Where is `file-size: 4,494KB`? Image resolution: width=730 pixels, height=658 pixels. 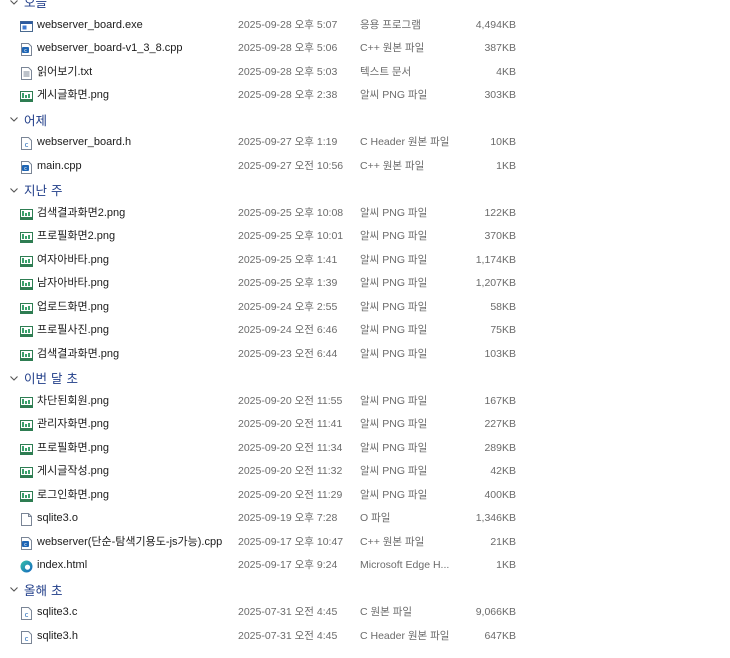
file-size: 4,494KB is located at coordinates (495, 24).